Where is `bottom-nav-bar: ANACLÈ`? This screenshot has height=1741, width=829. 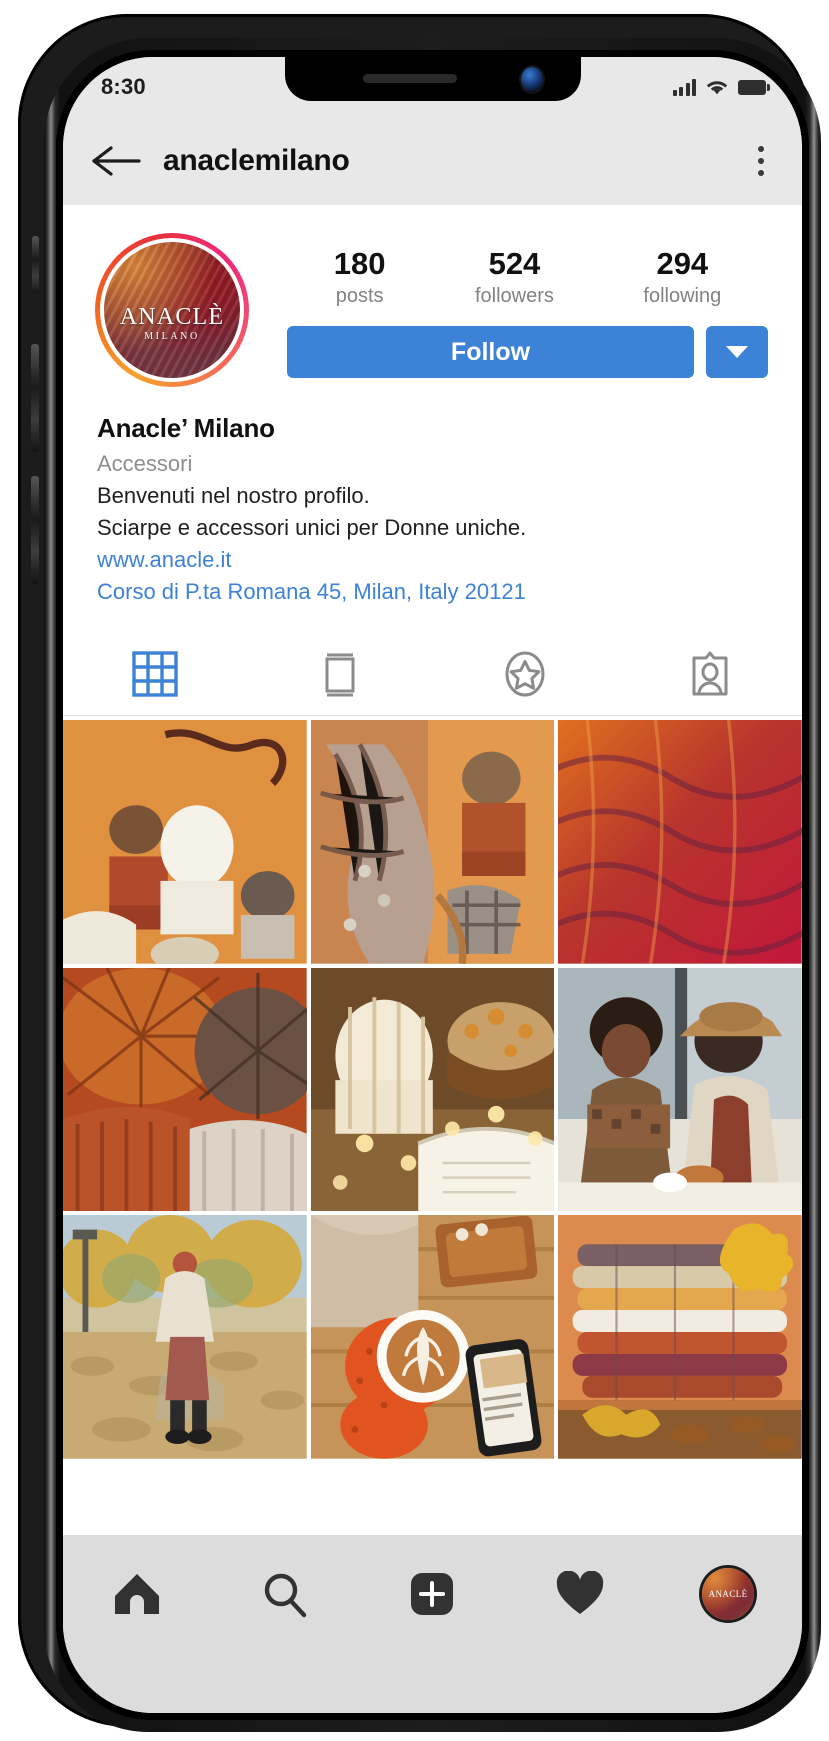 bottom-nav-bar: ANACLÈ is located at coordinates (432, 1624).